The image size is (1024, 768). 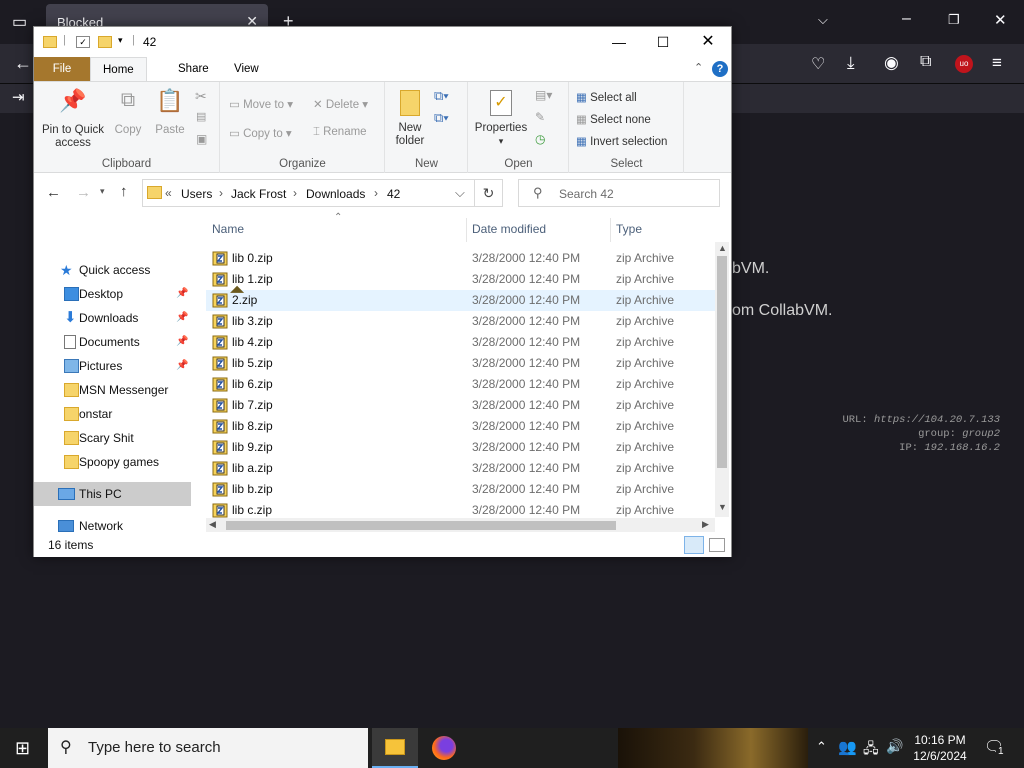 I want to click on file-row: 2.zip 3/28/2000 12:40 PM zip Archive, so click(x=460, y=300).